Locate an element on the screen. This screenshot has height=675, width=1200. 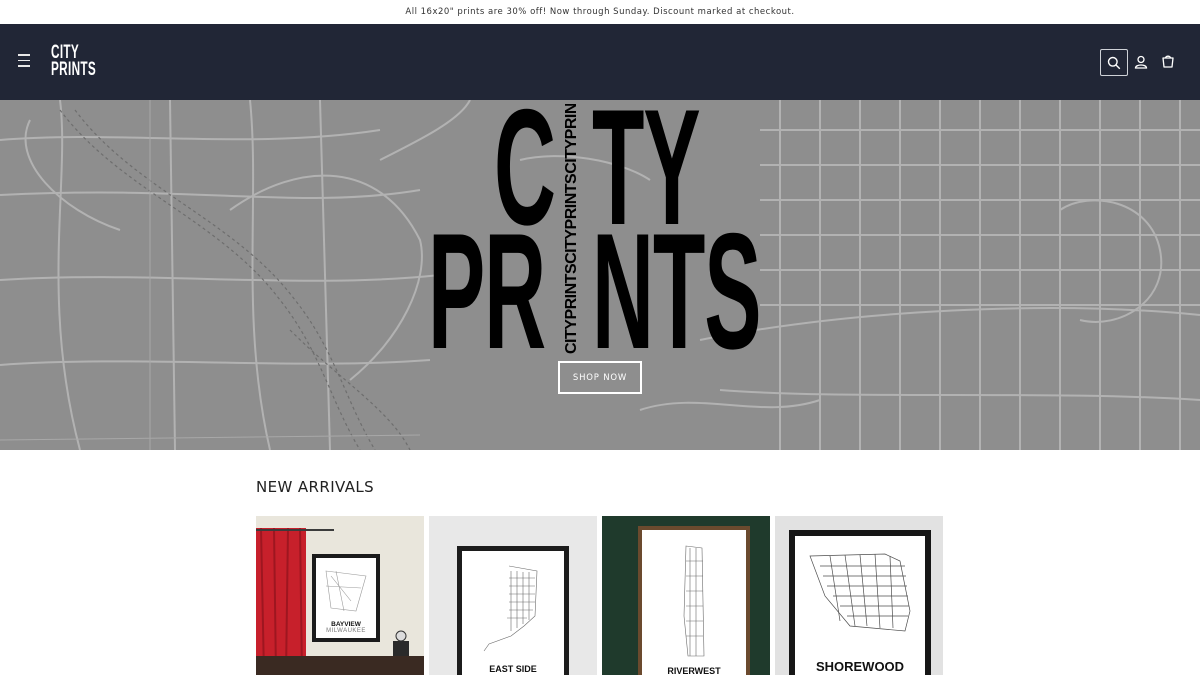
logo: CITY PRINTS is located at coordinates (74, 62).